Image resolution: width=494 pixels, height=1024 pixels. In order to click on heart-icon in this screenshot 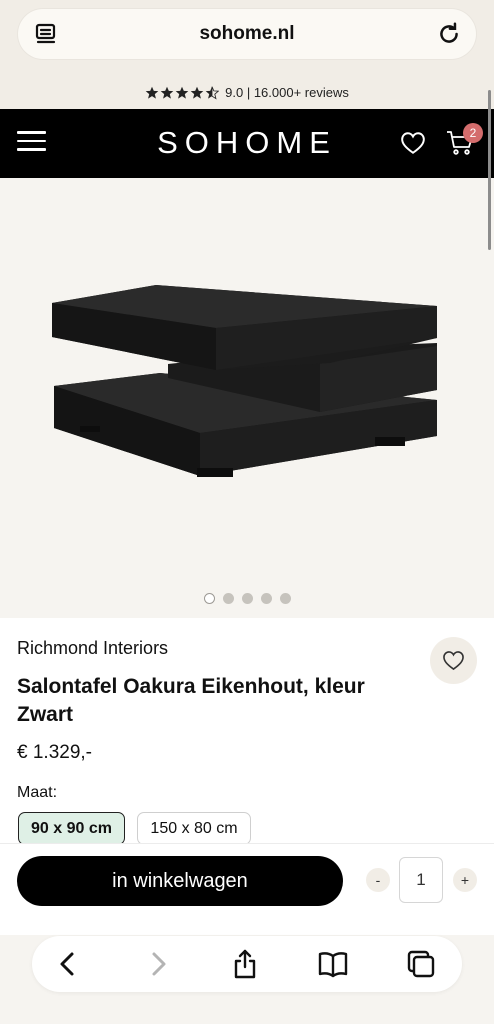, I will do `click(453, 661)`.